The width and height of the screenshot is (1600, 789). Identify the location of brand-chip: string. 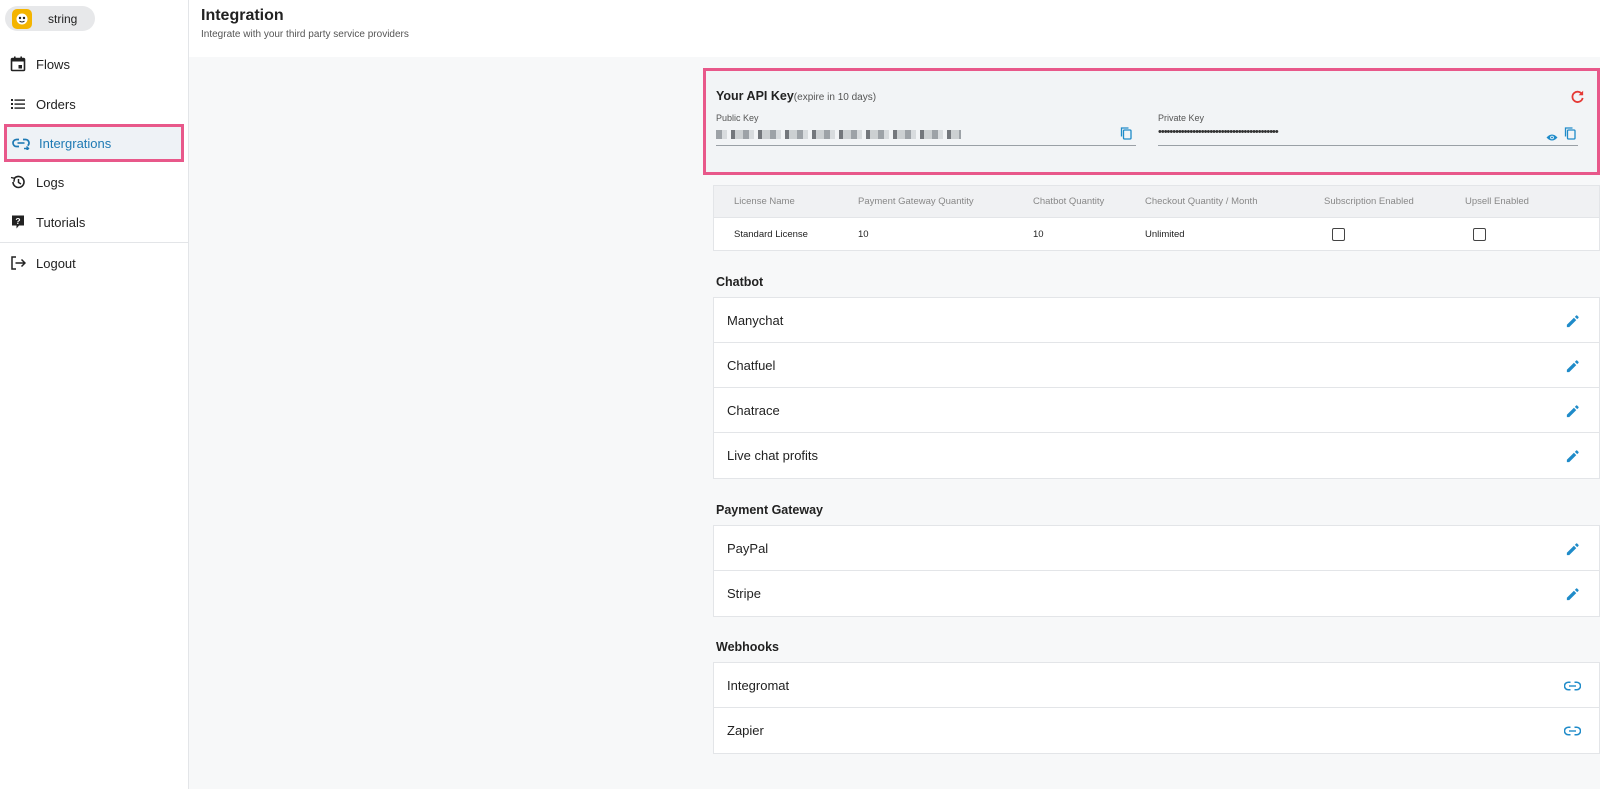
(50, 18).